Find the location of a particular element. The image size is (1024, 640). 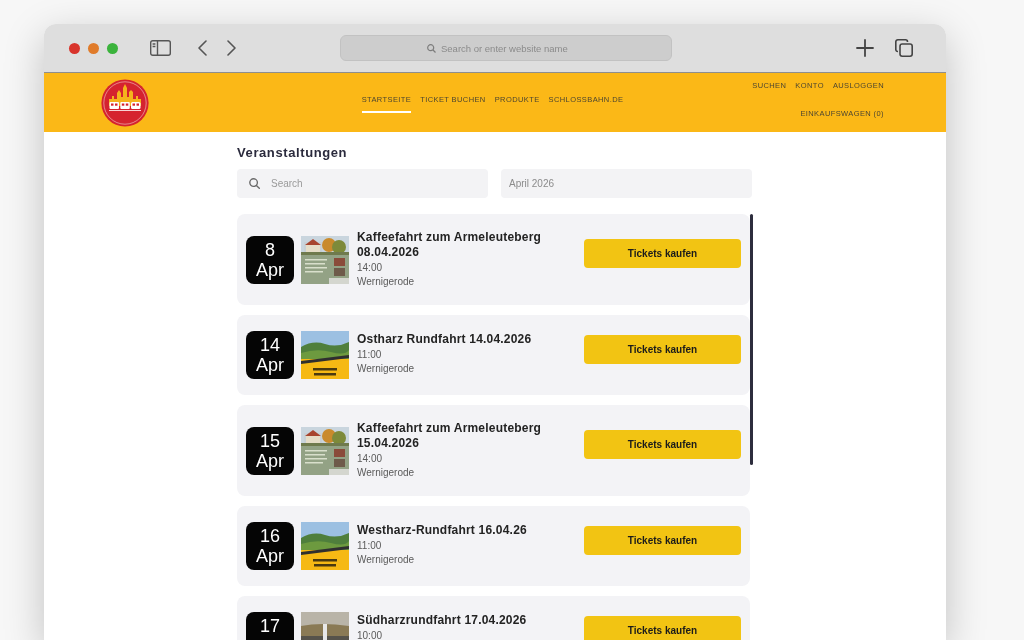

sidebar-icon is located at coordinates (160, 48).